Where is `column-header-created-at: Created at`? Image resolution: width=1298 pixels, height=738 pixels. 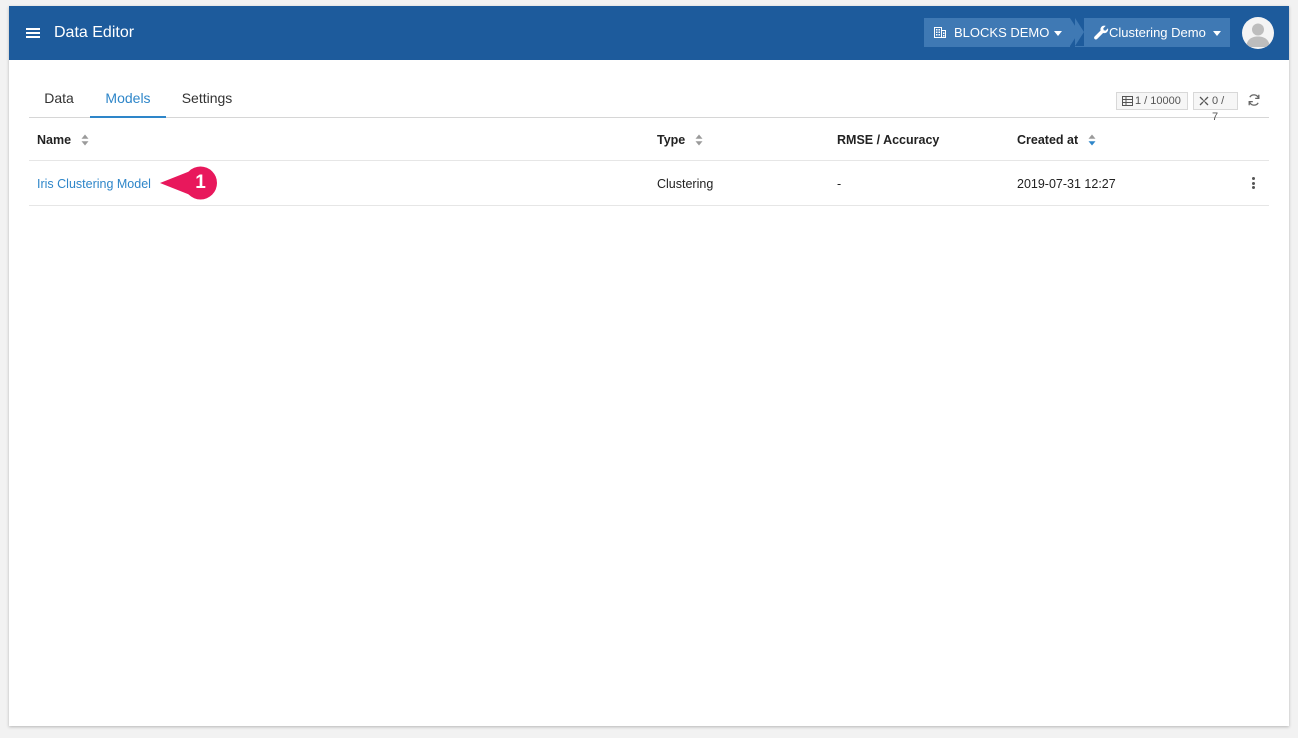 column-header-created-at: Created at is located at coordinates (1056, 140).